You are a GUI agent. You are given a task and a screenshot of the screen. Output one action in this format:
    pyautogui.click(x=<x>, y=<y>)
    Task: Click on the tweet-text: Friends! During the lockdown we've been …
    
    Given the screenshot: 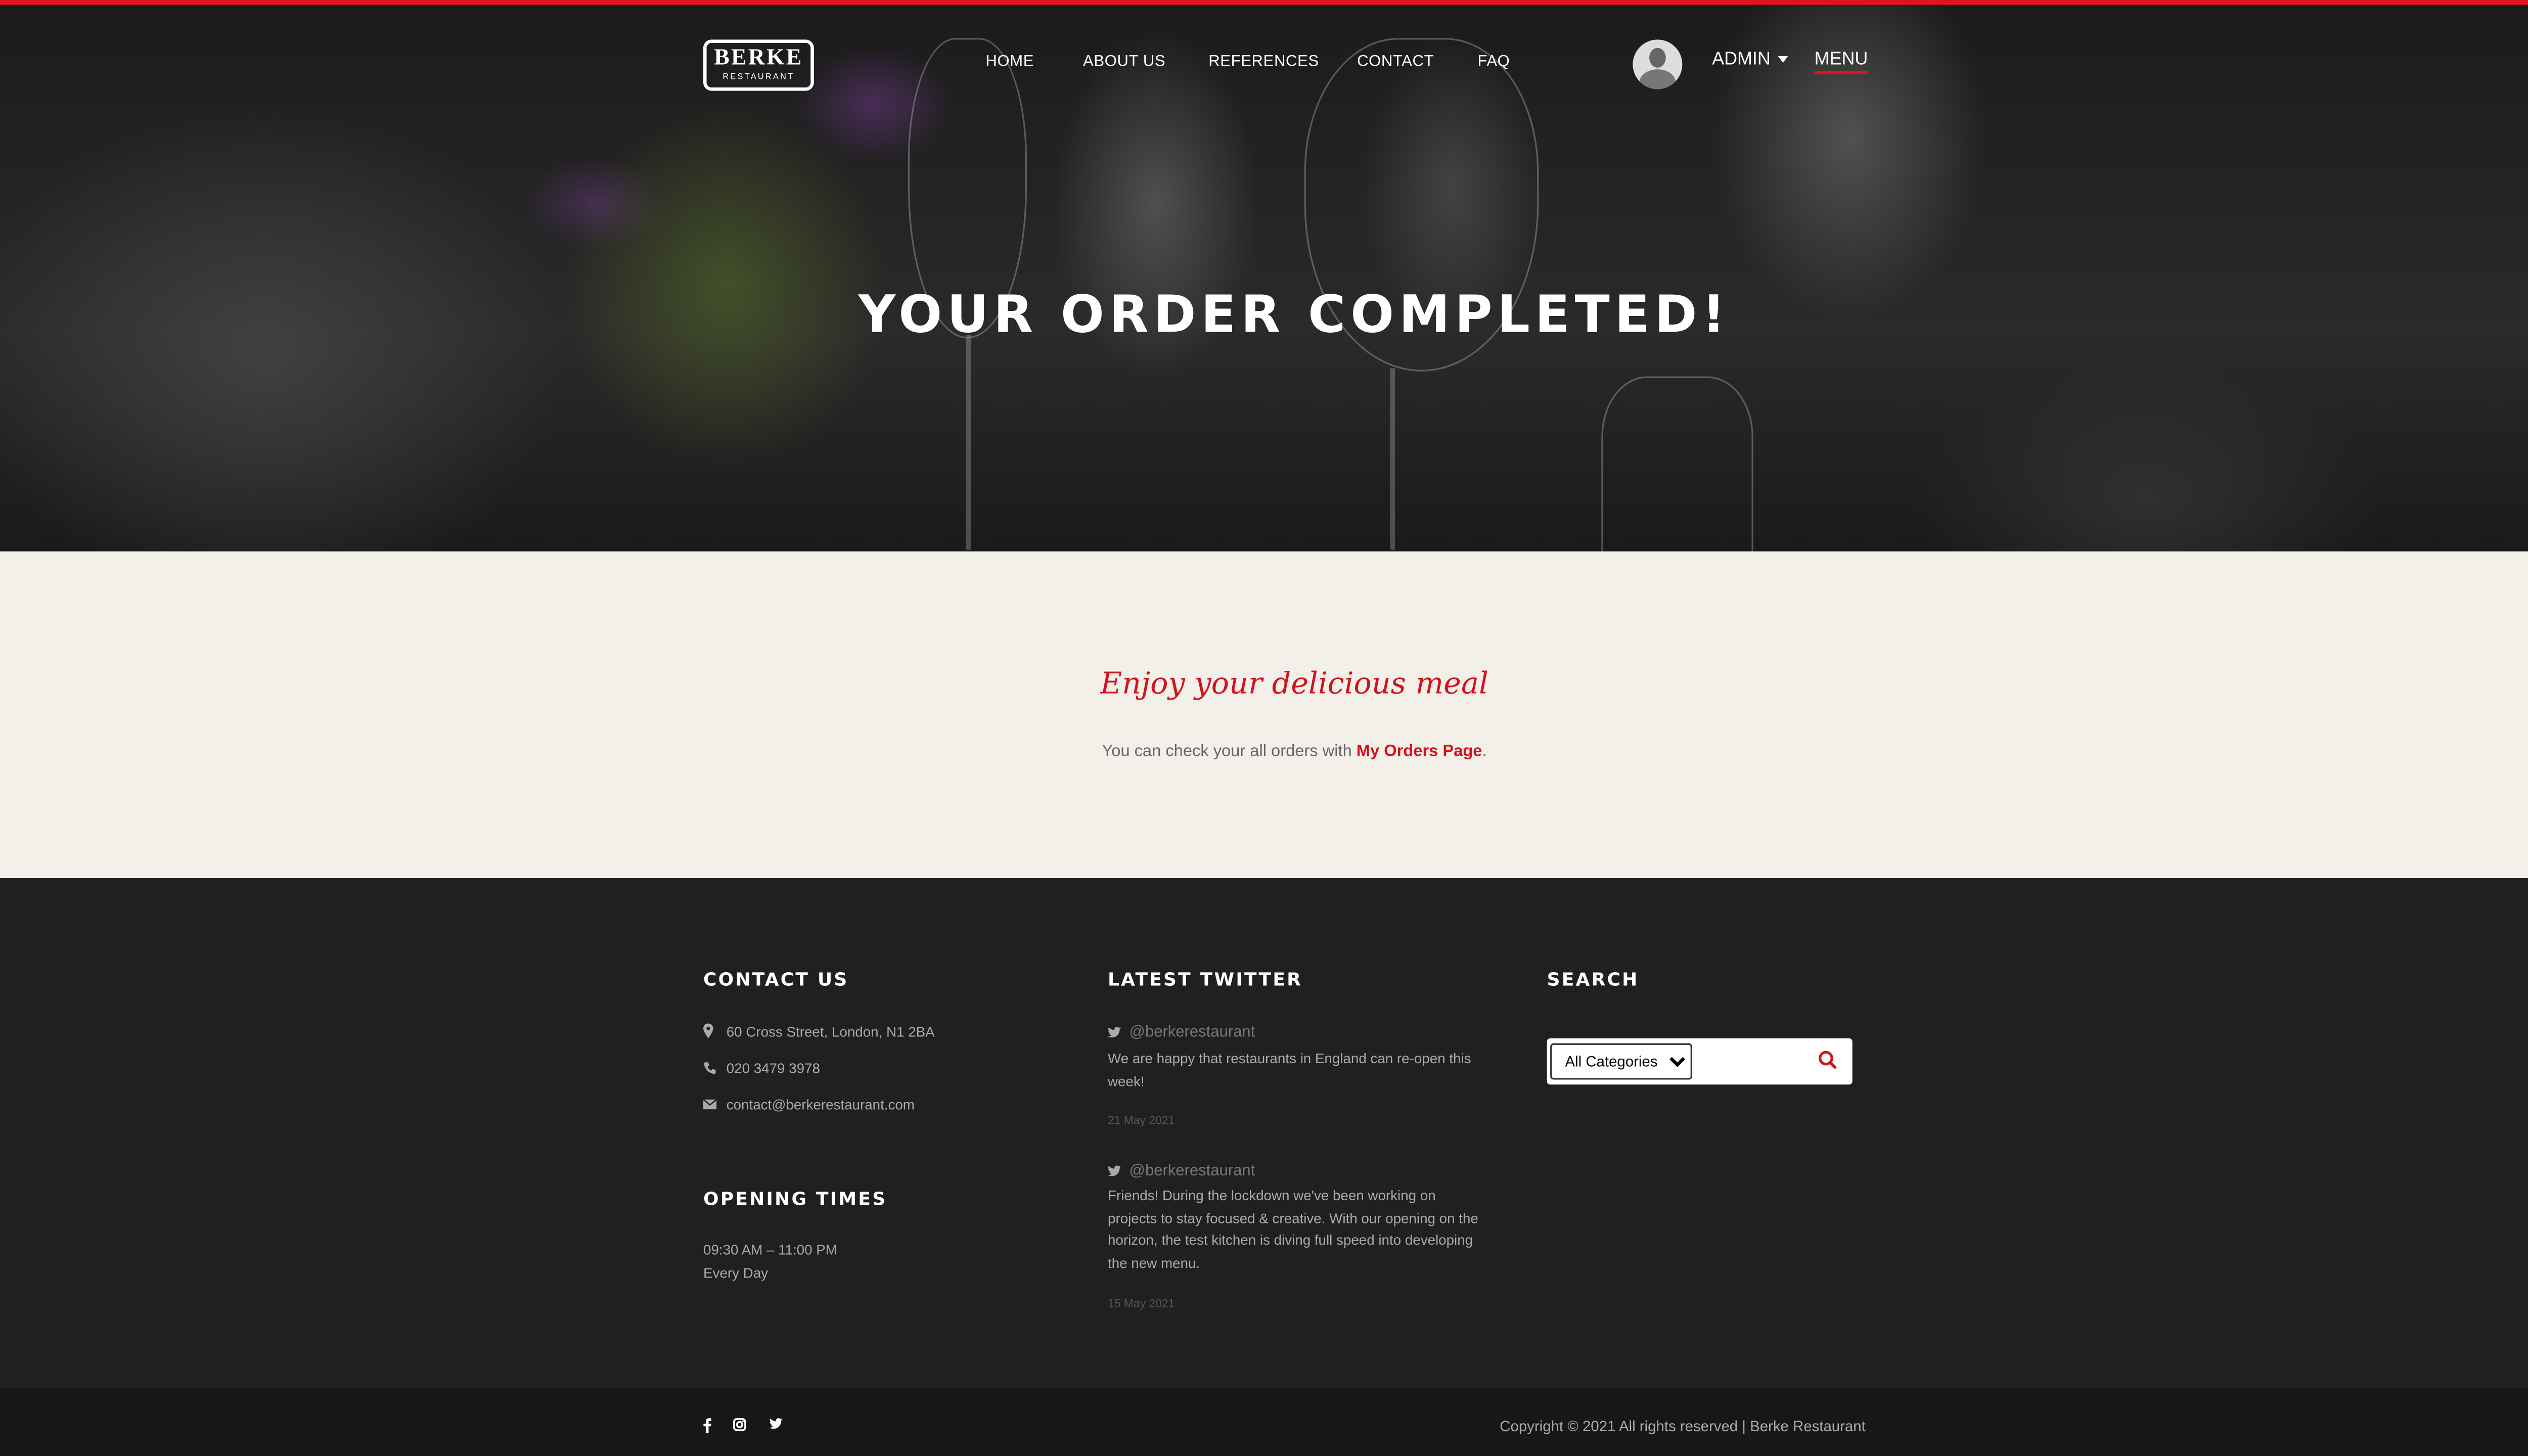 What is the action you would take?
    pyautogui.click(x=1293, y=1229)
    